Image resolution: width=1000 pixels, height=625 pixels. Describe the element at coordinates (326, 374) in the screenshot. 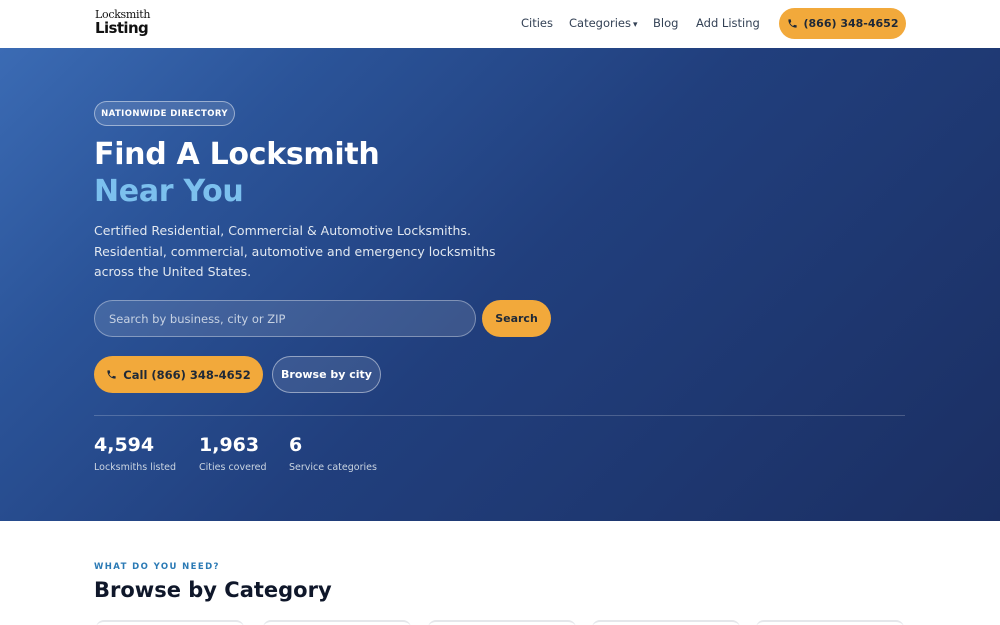

I see `browse-by-city-button: Browse by city` at that location.